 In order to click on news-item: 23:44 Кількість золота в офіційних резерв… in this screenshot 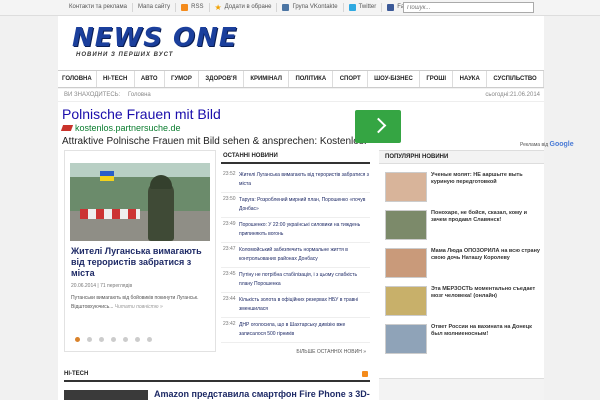, I will do `click(295, 305)`.